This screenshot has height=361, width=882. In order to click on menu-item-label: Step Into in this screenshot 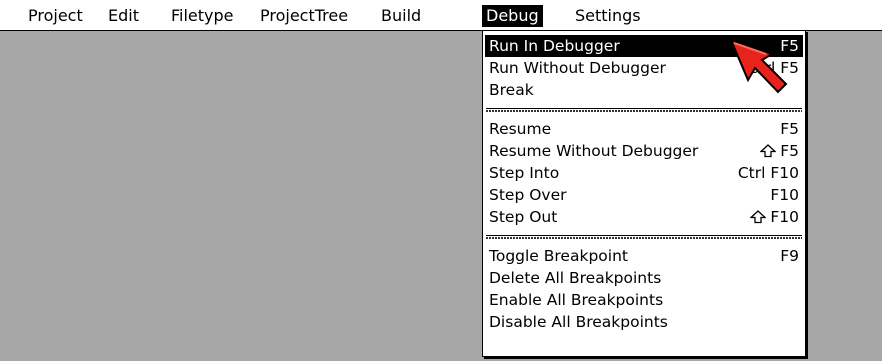, I will do `click(524, 173)`.